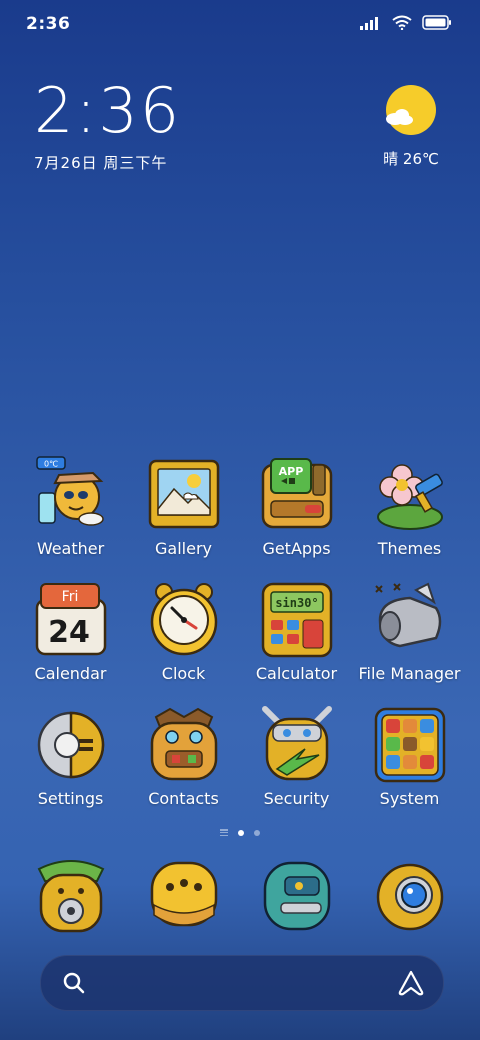  Describe the element at coordinates (184, 620) in the screenshot. I see `clock-icon` at that location.